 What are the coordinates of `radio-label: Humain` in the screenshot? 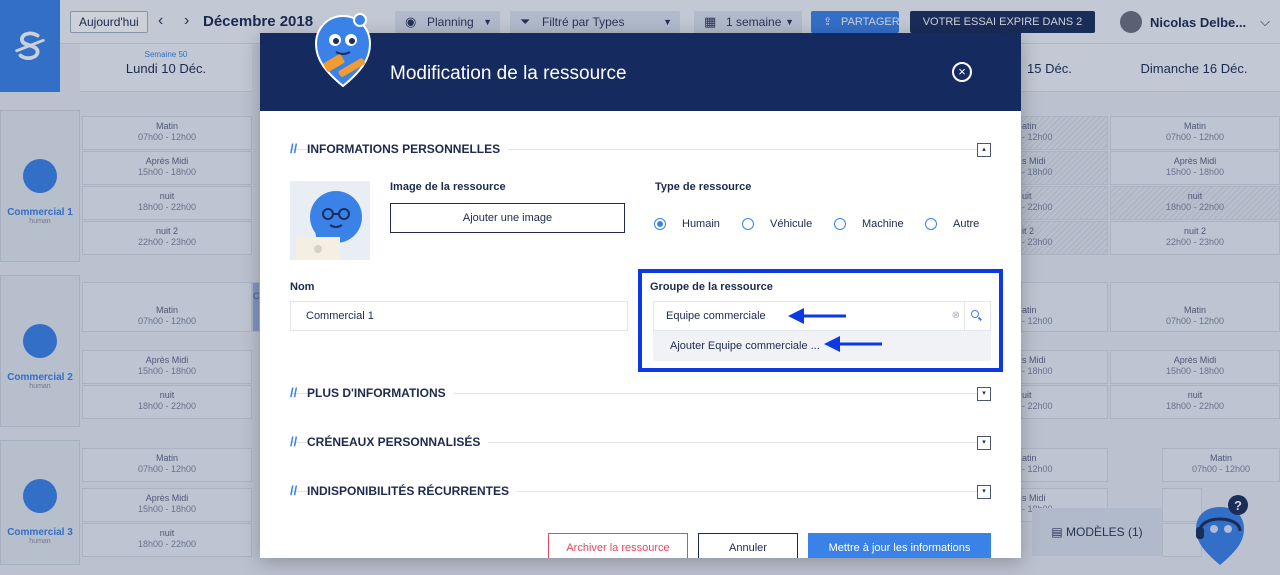 It's located at (701, 224).